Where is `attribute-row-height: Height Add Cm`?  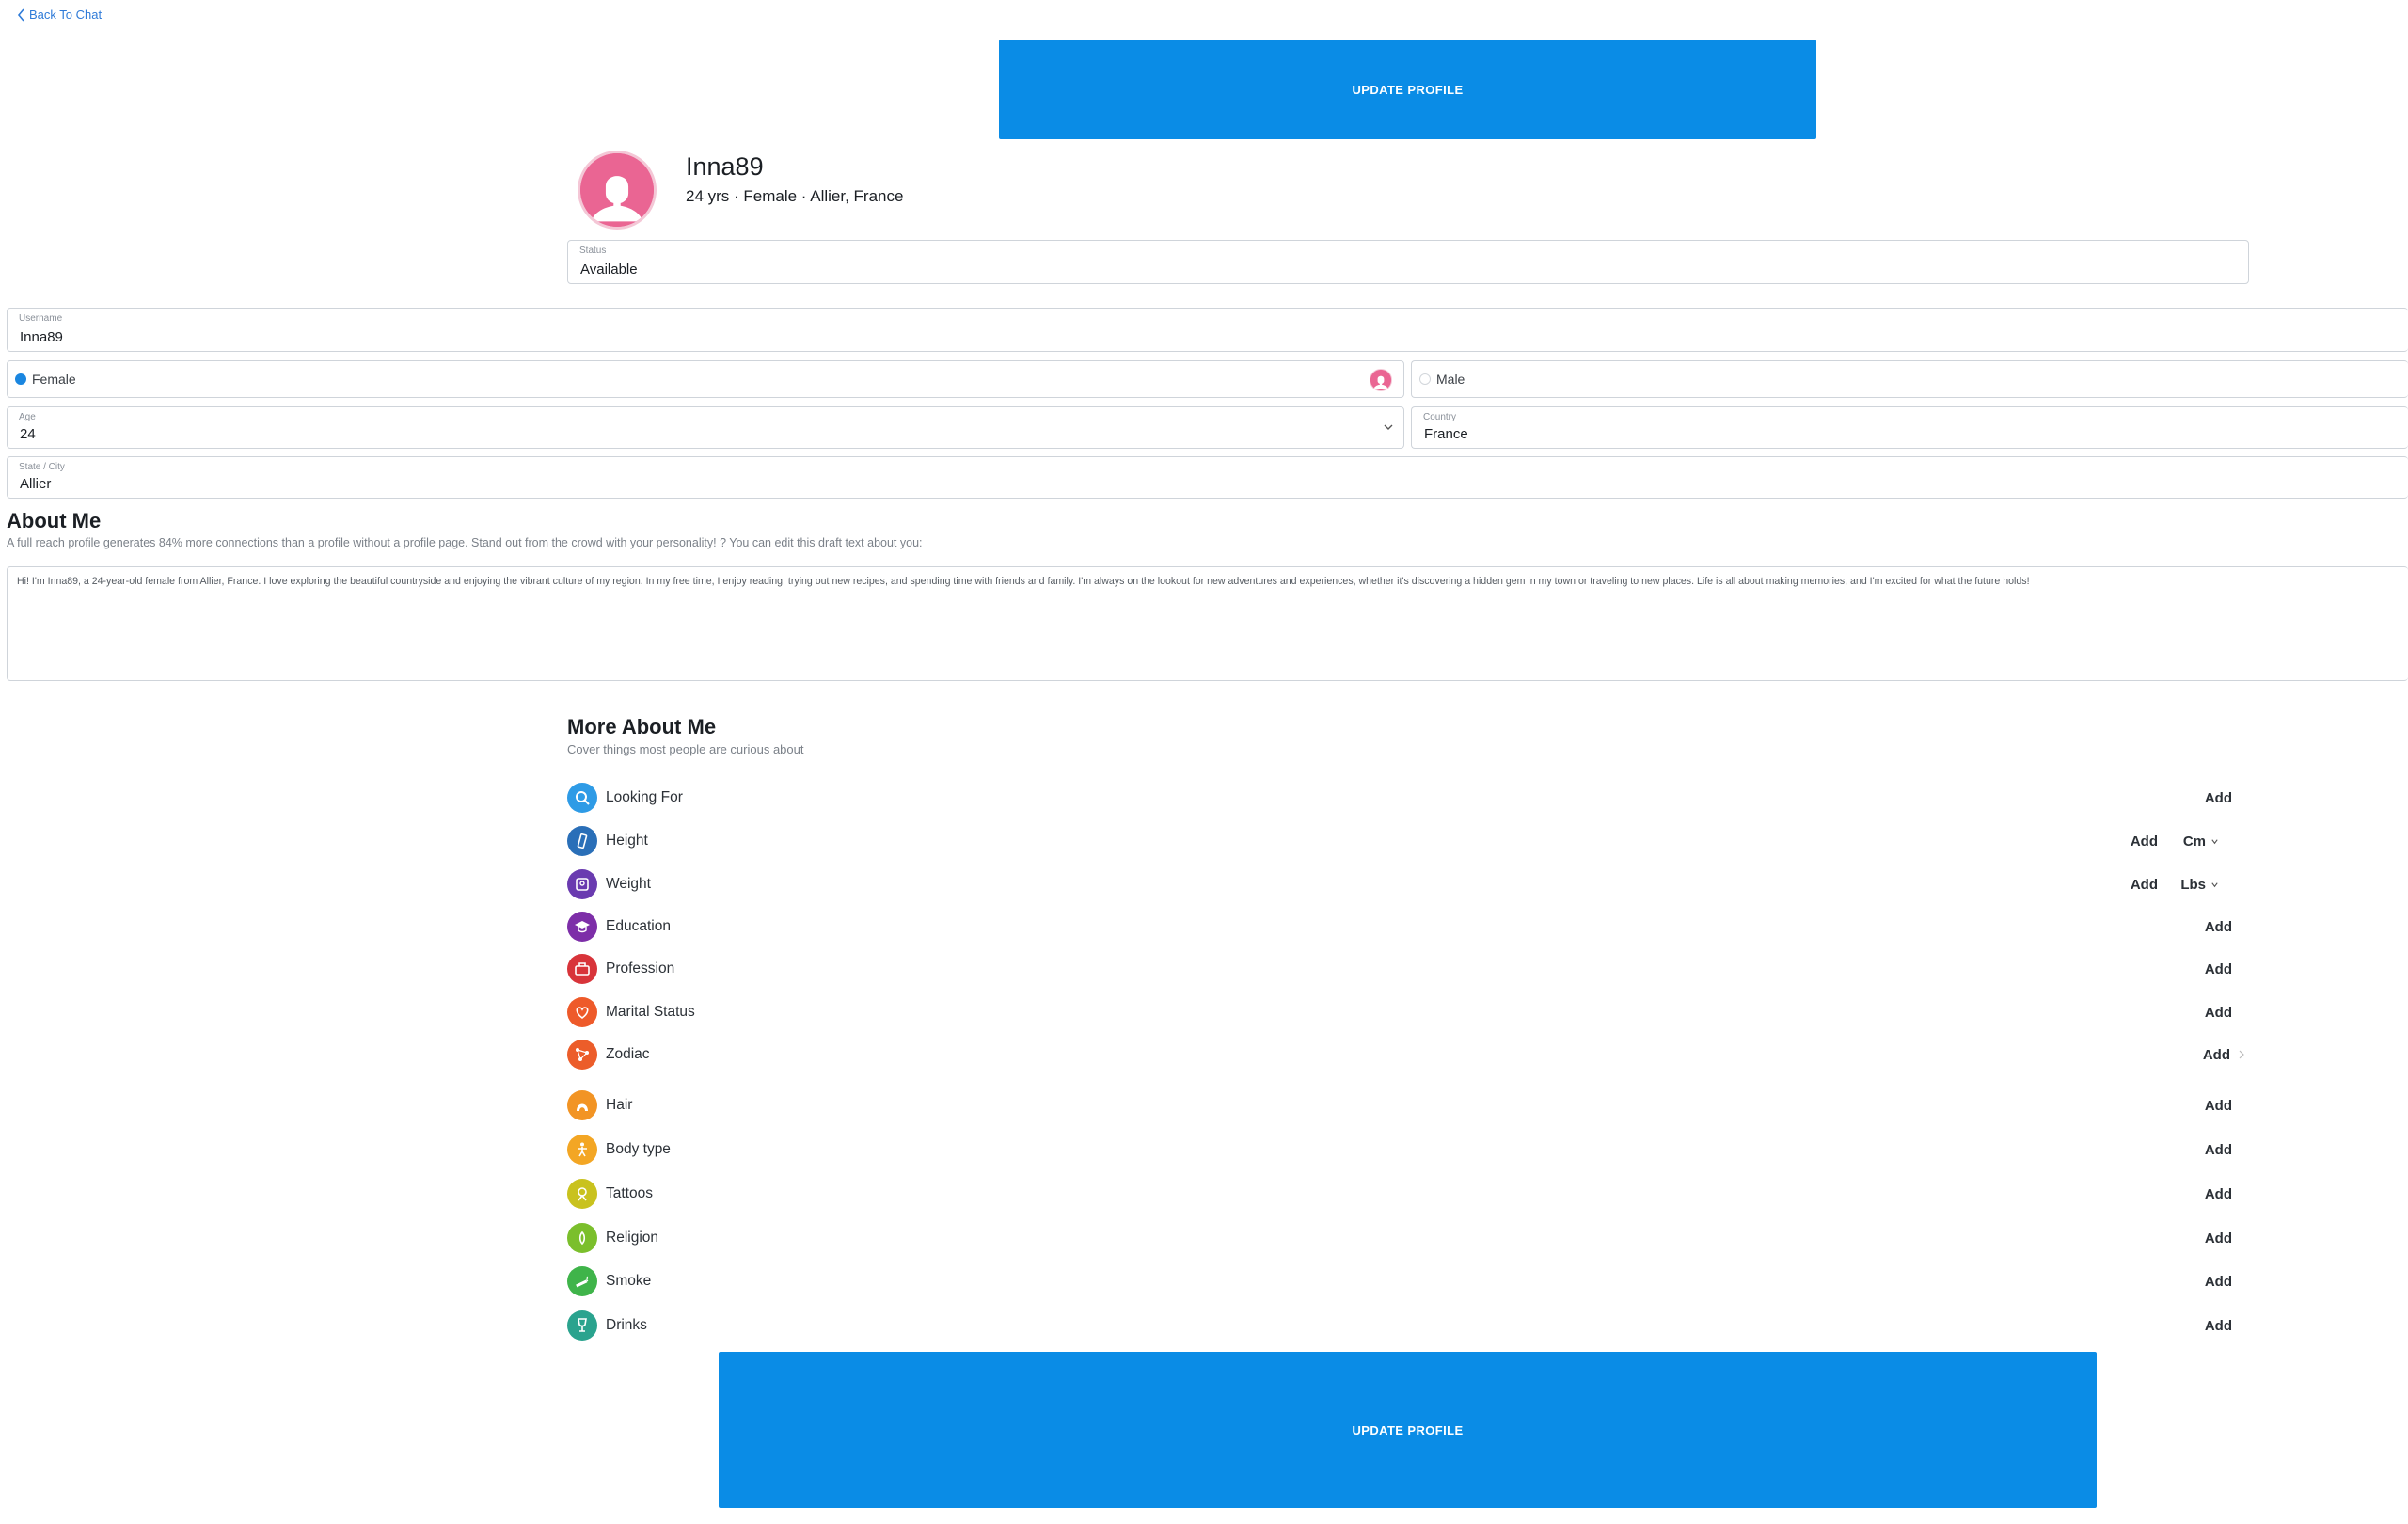 attribute-row-height: Height Add Cm is located at coordinates (1399, 841).